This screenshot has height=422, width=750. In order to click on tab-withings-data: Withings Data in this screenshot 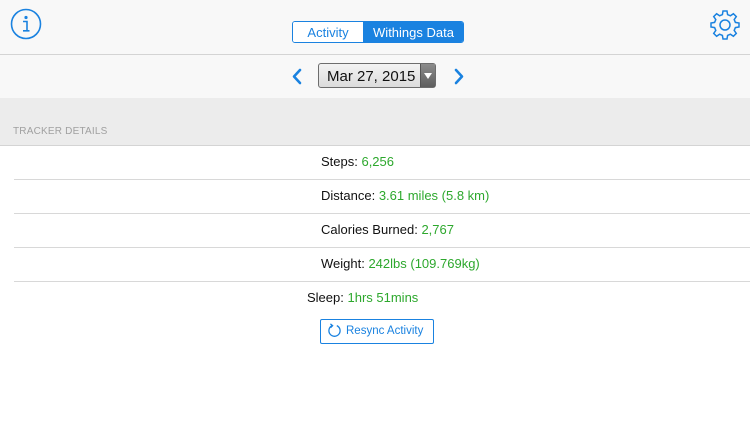, I will do `click(413, 32)`.